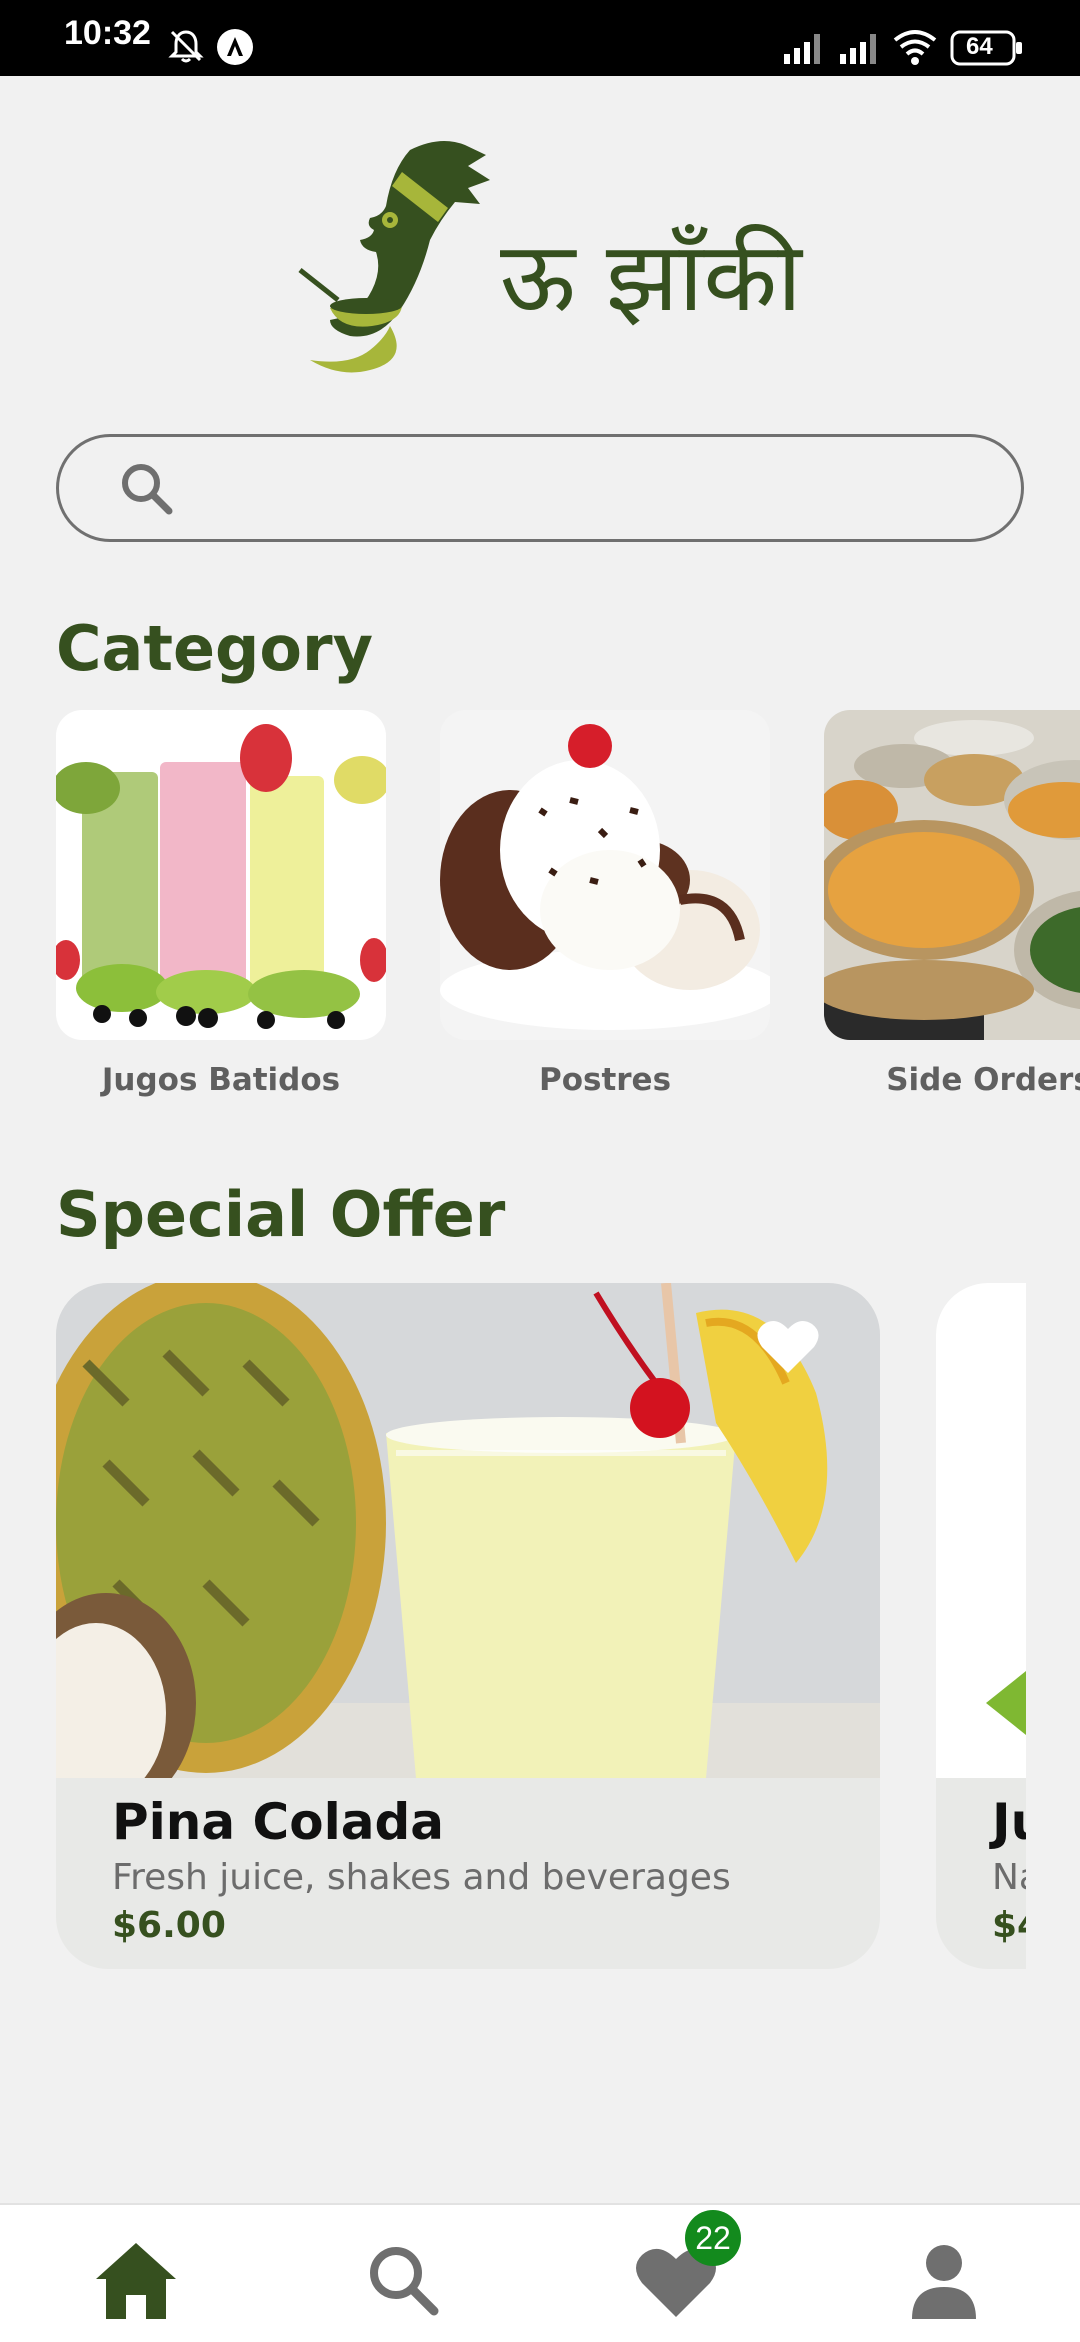  I want to click on status-time: 10:32, so click(107, 33).